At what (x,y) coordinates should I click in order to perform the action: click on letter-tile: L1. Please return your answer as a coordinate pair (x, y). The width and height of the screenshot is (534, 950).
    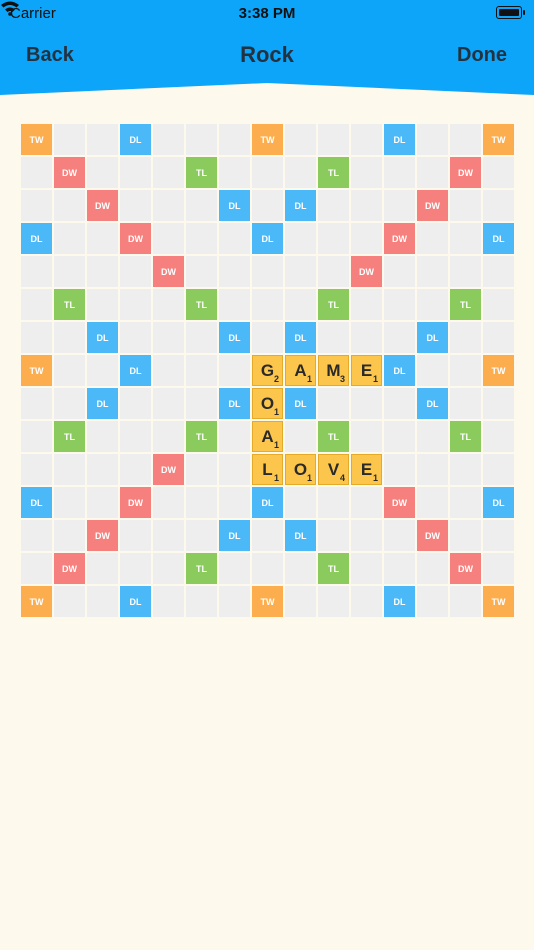
    Looking at the image, I should click on (267, 469).